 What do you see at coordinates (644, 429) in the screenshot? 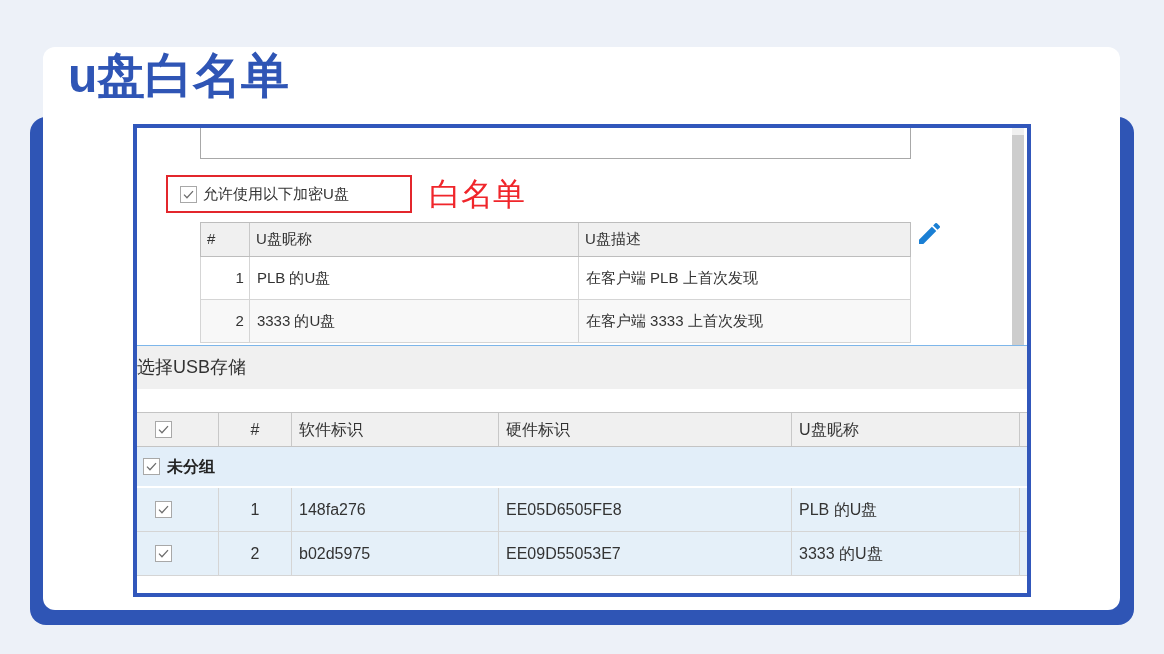
I see `column-header: 硬件标识` at bounding box center [644, 429].